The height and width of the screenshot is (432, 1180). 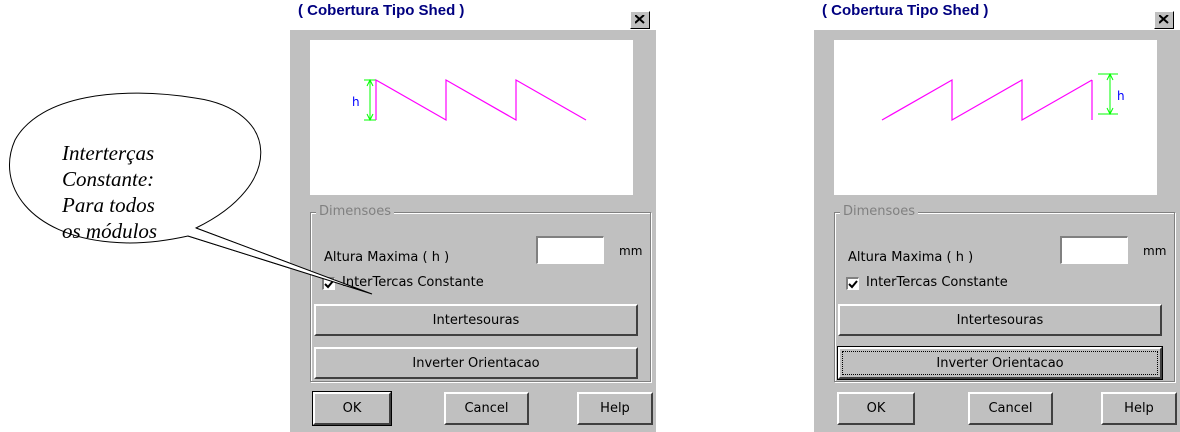 What do you see at coordinates (879, 211) in the screenshot?
I see `group-label: Dimensoes` at bounding box center [879, 211].